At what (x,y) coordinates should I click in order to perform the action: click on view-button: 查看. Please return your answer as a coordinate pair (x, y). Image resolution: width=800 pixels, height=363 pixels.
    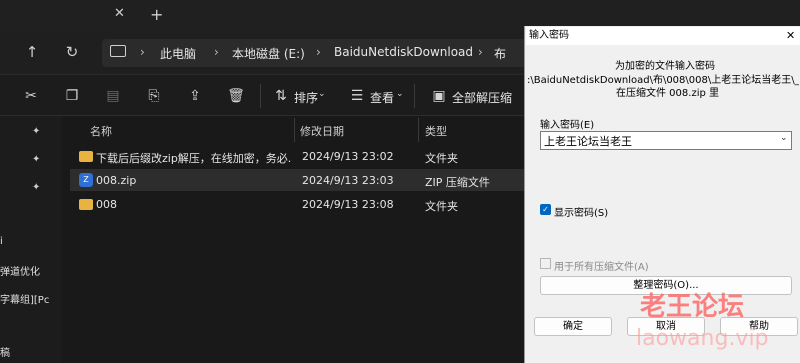
    Looking at the image, I should click on (382, 97).